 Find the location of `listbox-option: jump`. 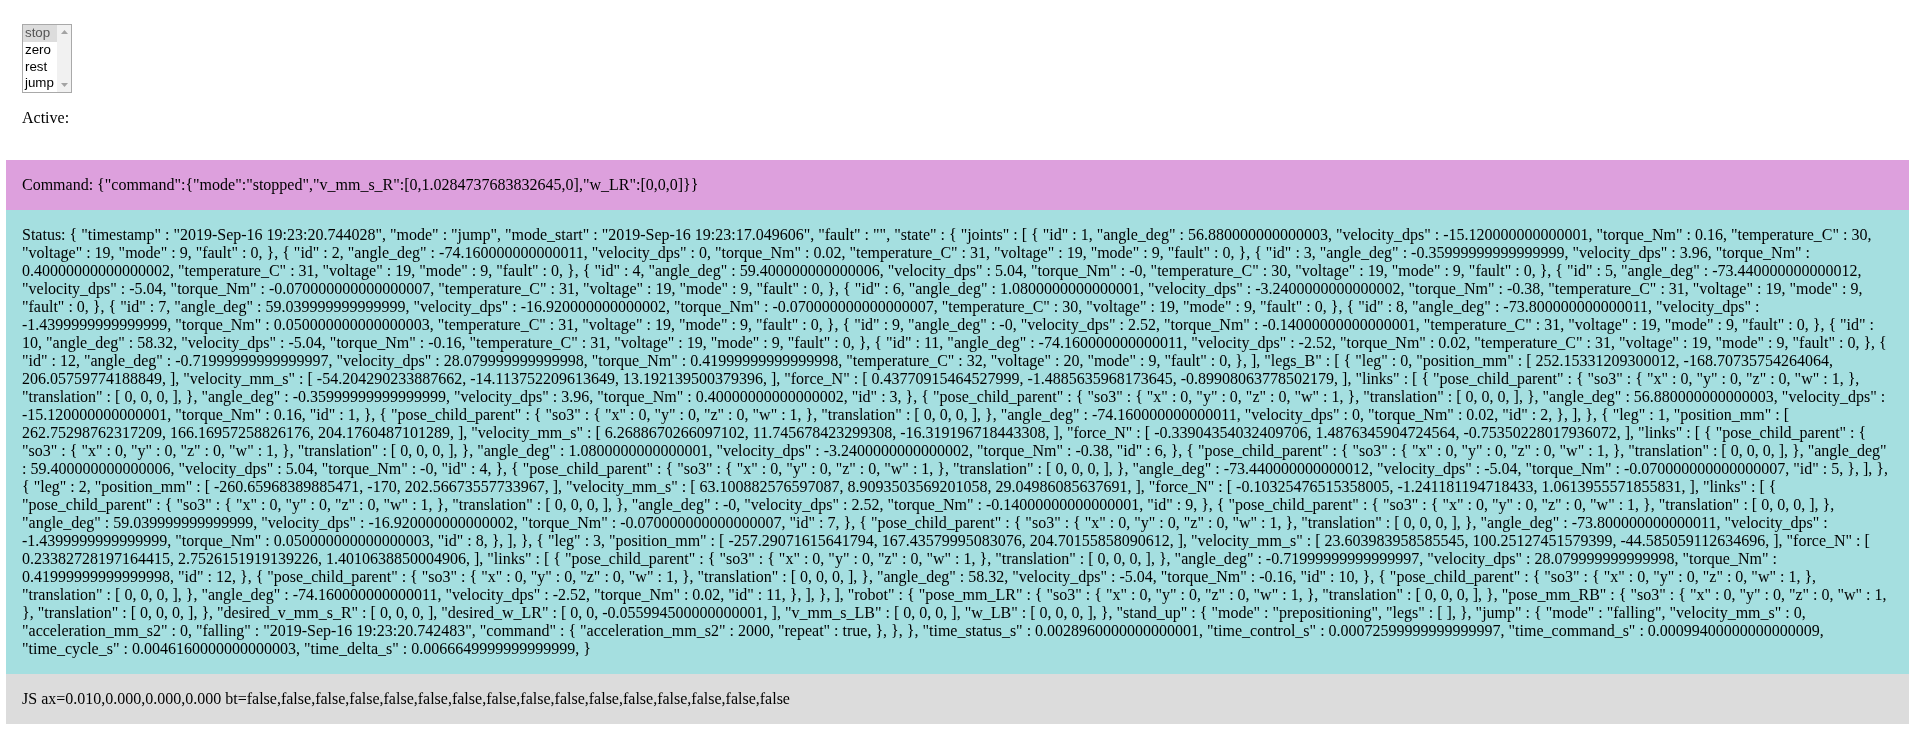

listbox-option: jump is located at coordinates (40, 83).